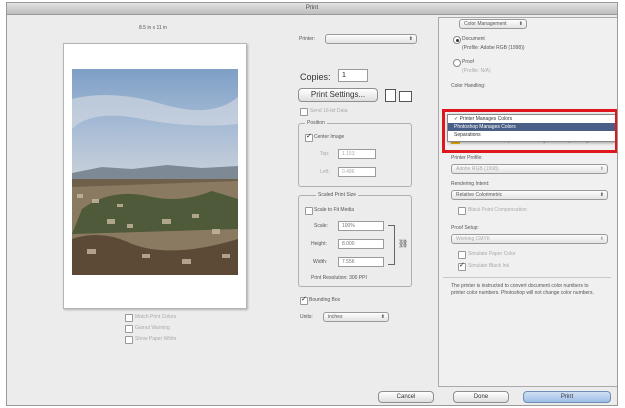 This screenshot has height=408, width=625. I want to click on width-label: Width:, so click(320, 262).